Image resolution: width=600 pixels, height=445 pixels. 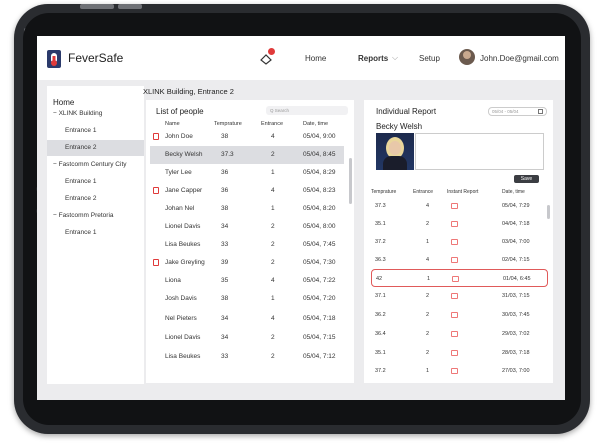 I want to click on table-row: Josh Davis 38 1 05/04, 7:20, so click(x=245, y=299).